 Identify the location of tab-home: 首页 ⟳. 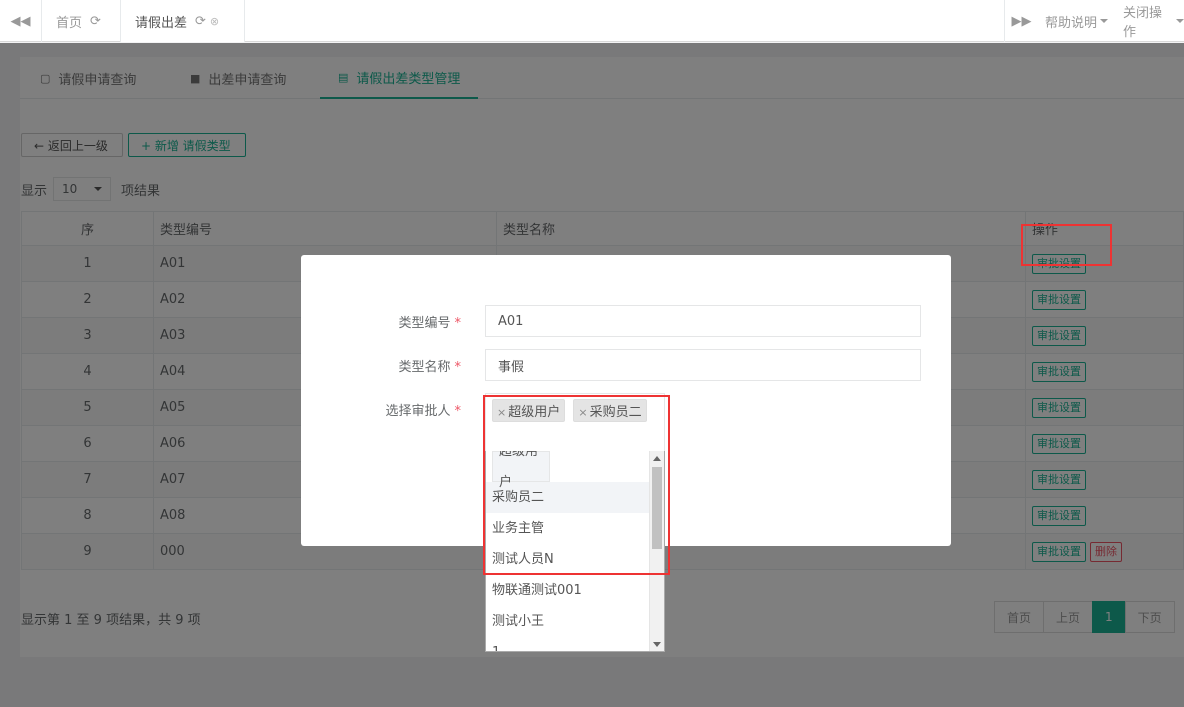
(81, 21).